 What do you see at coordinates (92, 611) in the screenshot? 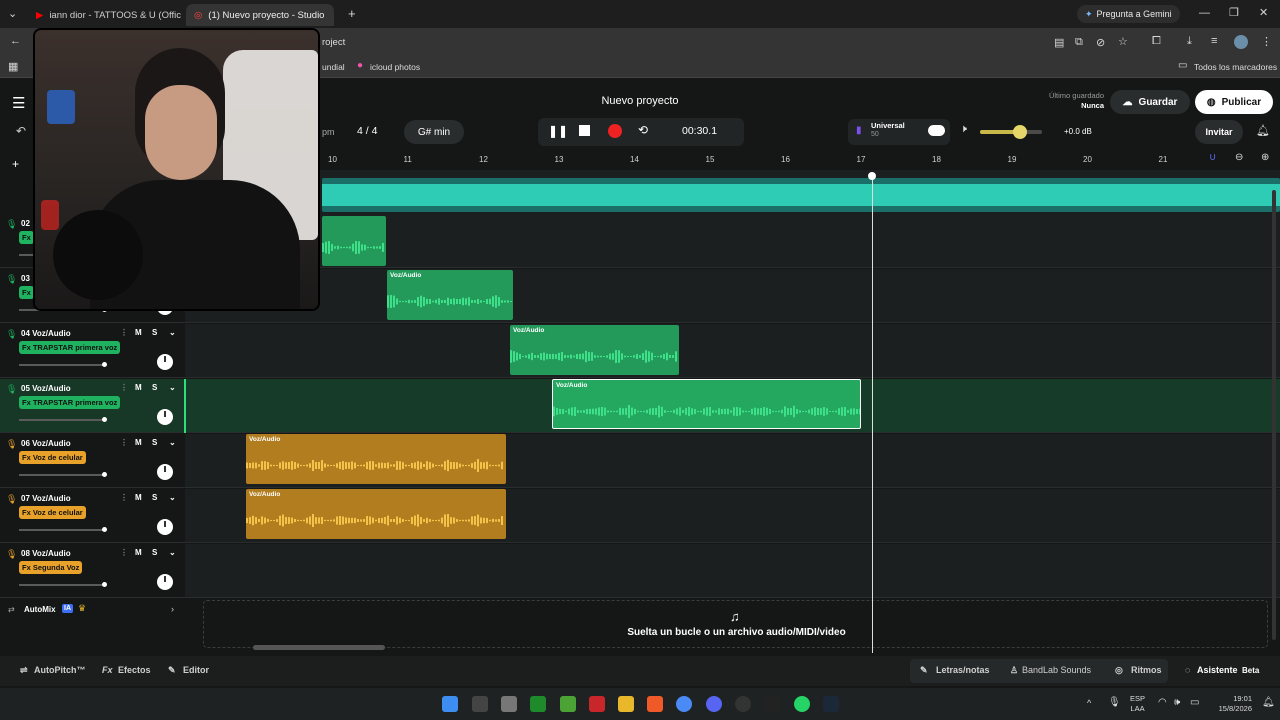
I see `automix-row: ⇄ AutoMix IA ♛ ›` at bounding box center [92, 611].